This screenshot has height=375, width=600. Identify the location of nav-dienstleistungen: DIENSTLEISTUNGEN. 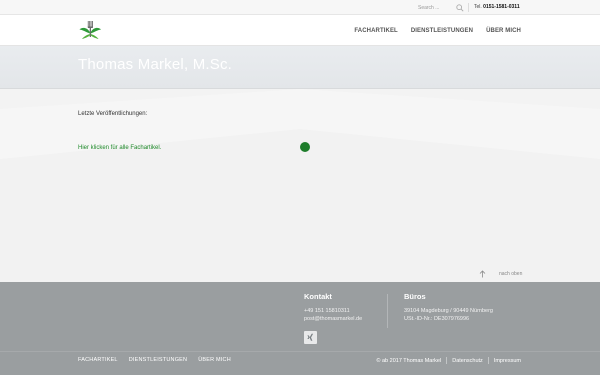
(442, 31).